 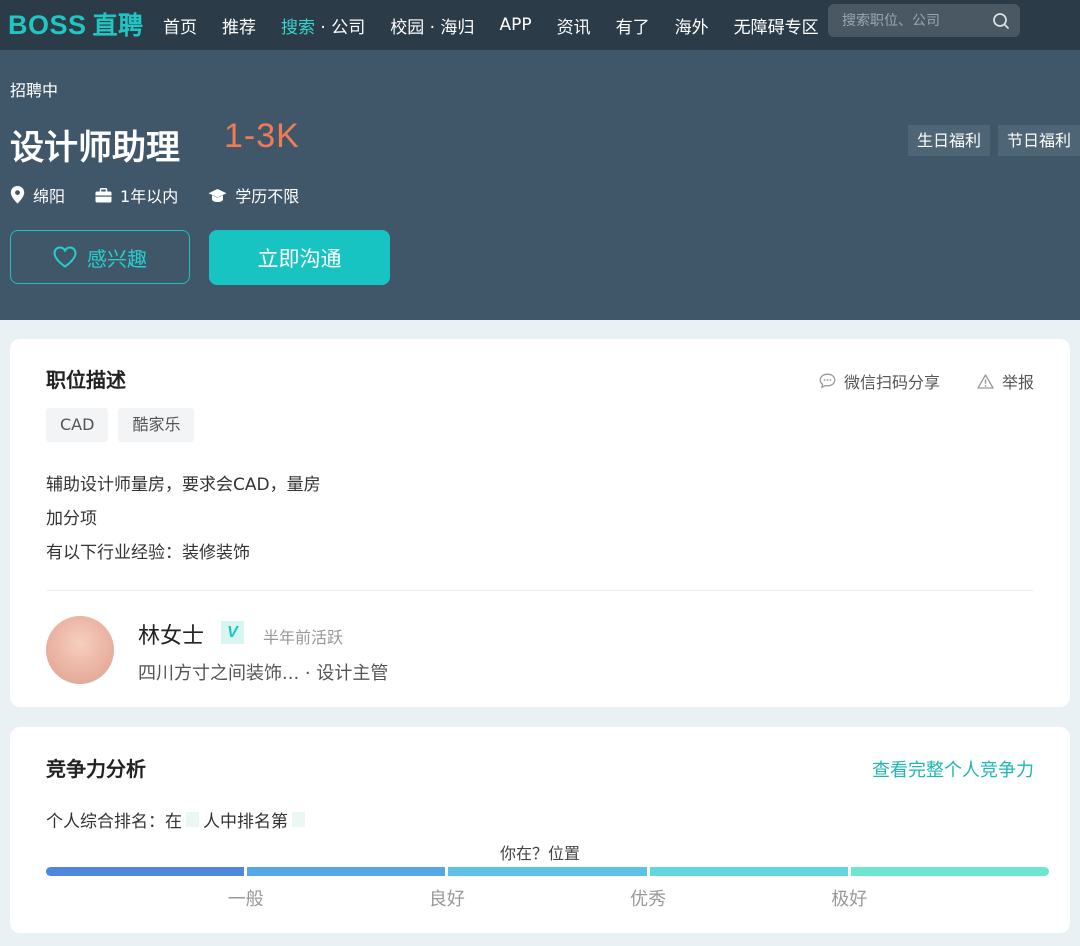 I want to click on rank-position-placeholder, so click(x=298, y=819).